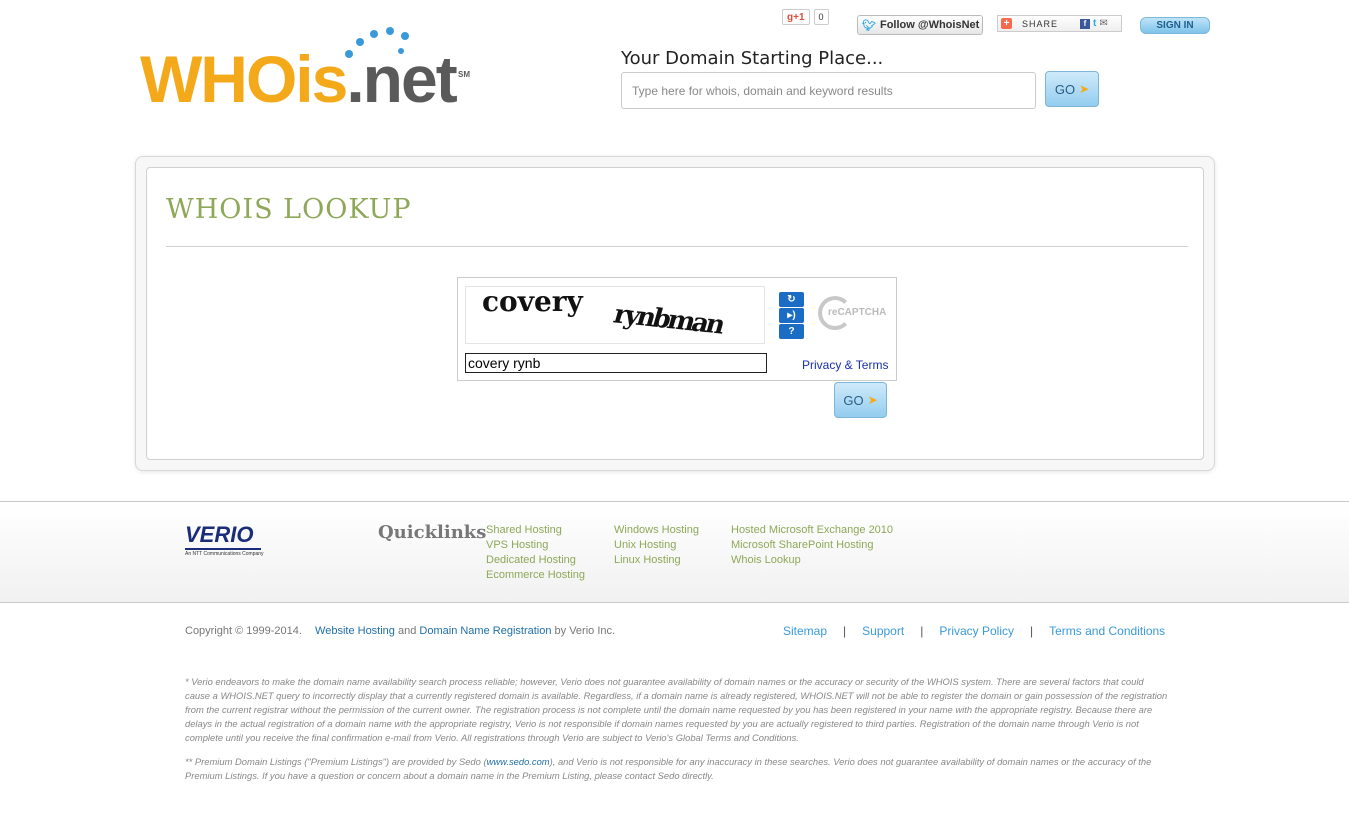 Image resolution: width=1349 pixels, height=823 pixels. Describe the element at coordinates (464, 74) in the screenshot. I see `logo-sm-mark: SM` at that location.